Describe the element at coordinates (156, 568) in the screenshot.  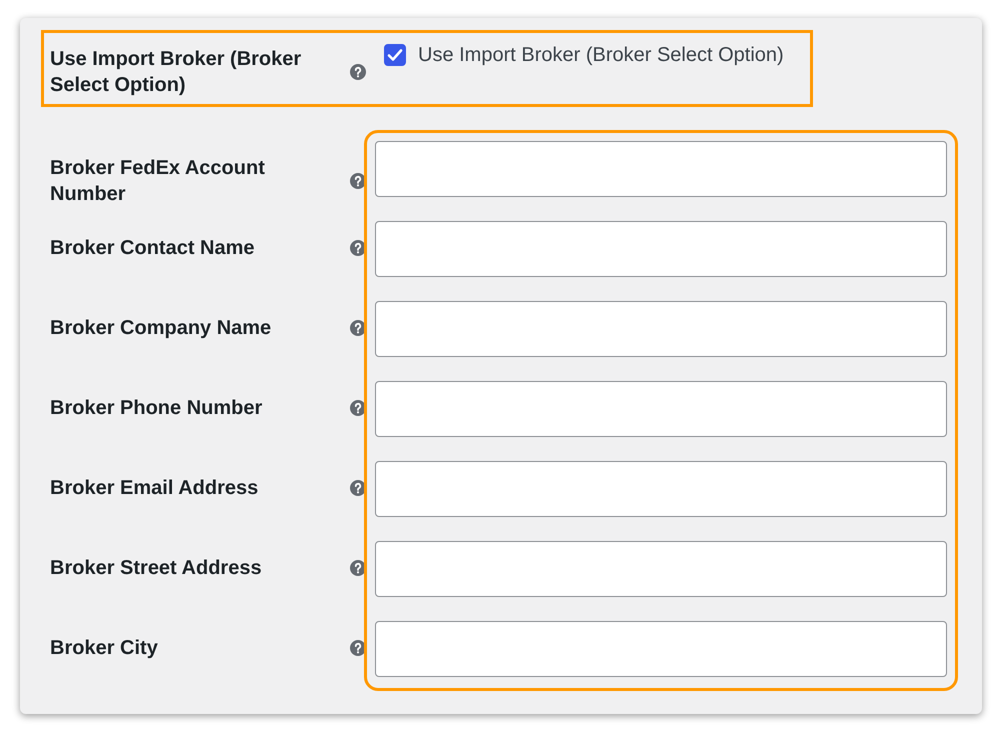
I see `field-label: Broker Street Address` at that location.